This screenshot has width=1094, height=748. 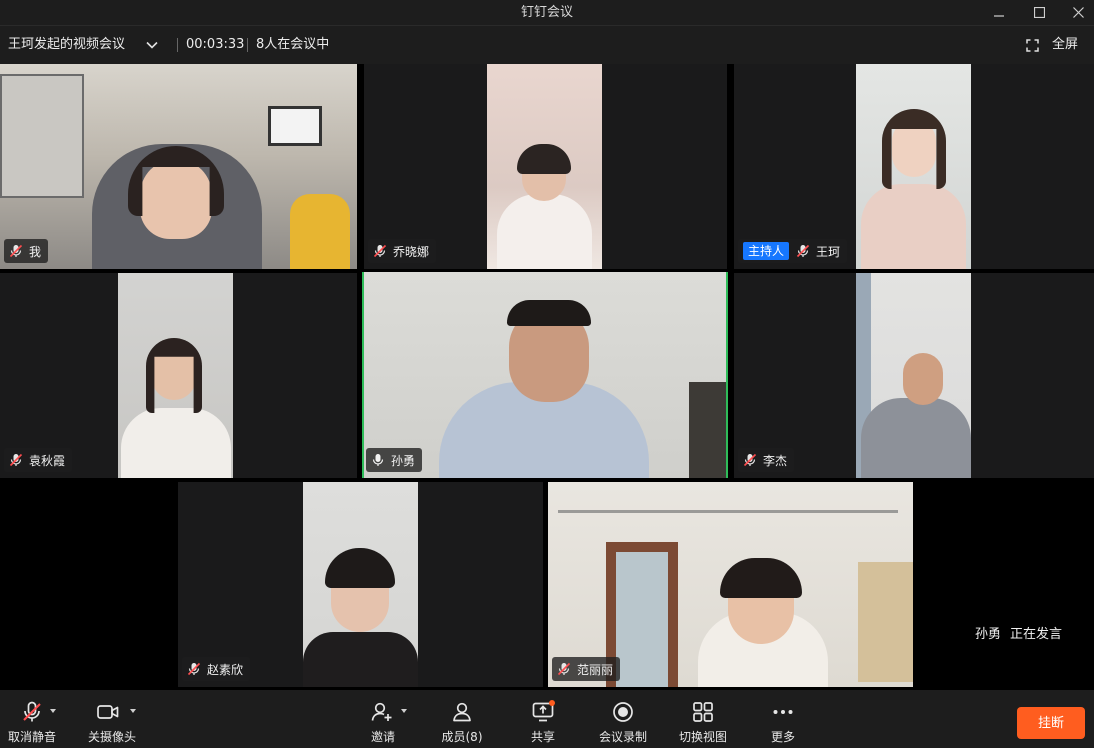 What do you see at coordinates (293, 44) in the screenshot?
I see `participant-count: 8人在会议中` at bounding box center [293, 44].